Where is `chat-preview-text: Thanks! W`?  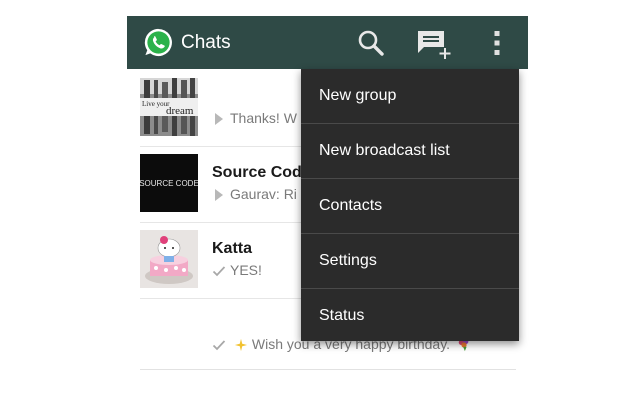 chat-preview-text: Thanks! W is located at coordinates (263, 118).